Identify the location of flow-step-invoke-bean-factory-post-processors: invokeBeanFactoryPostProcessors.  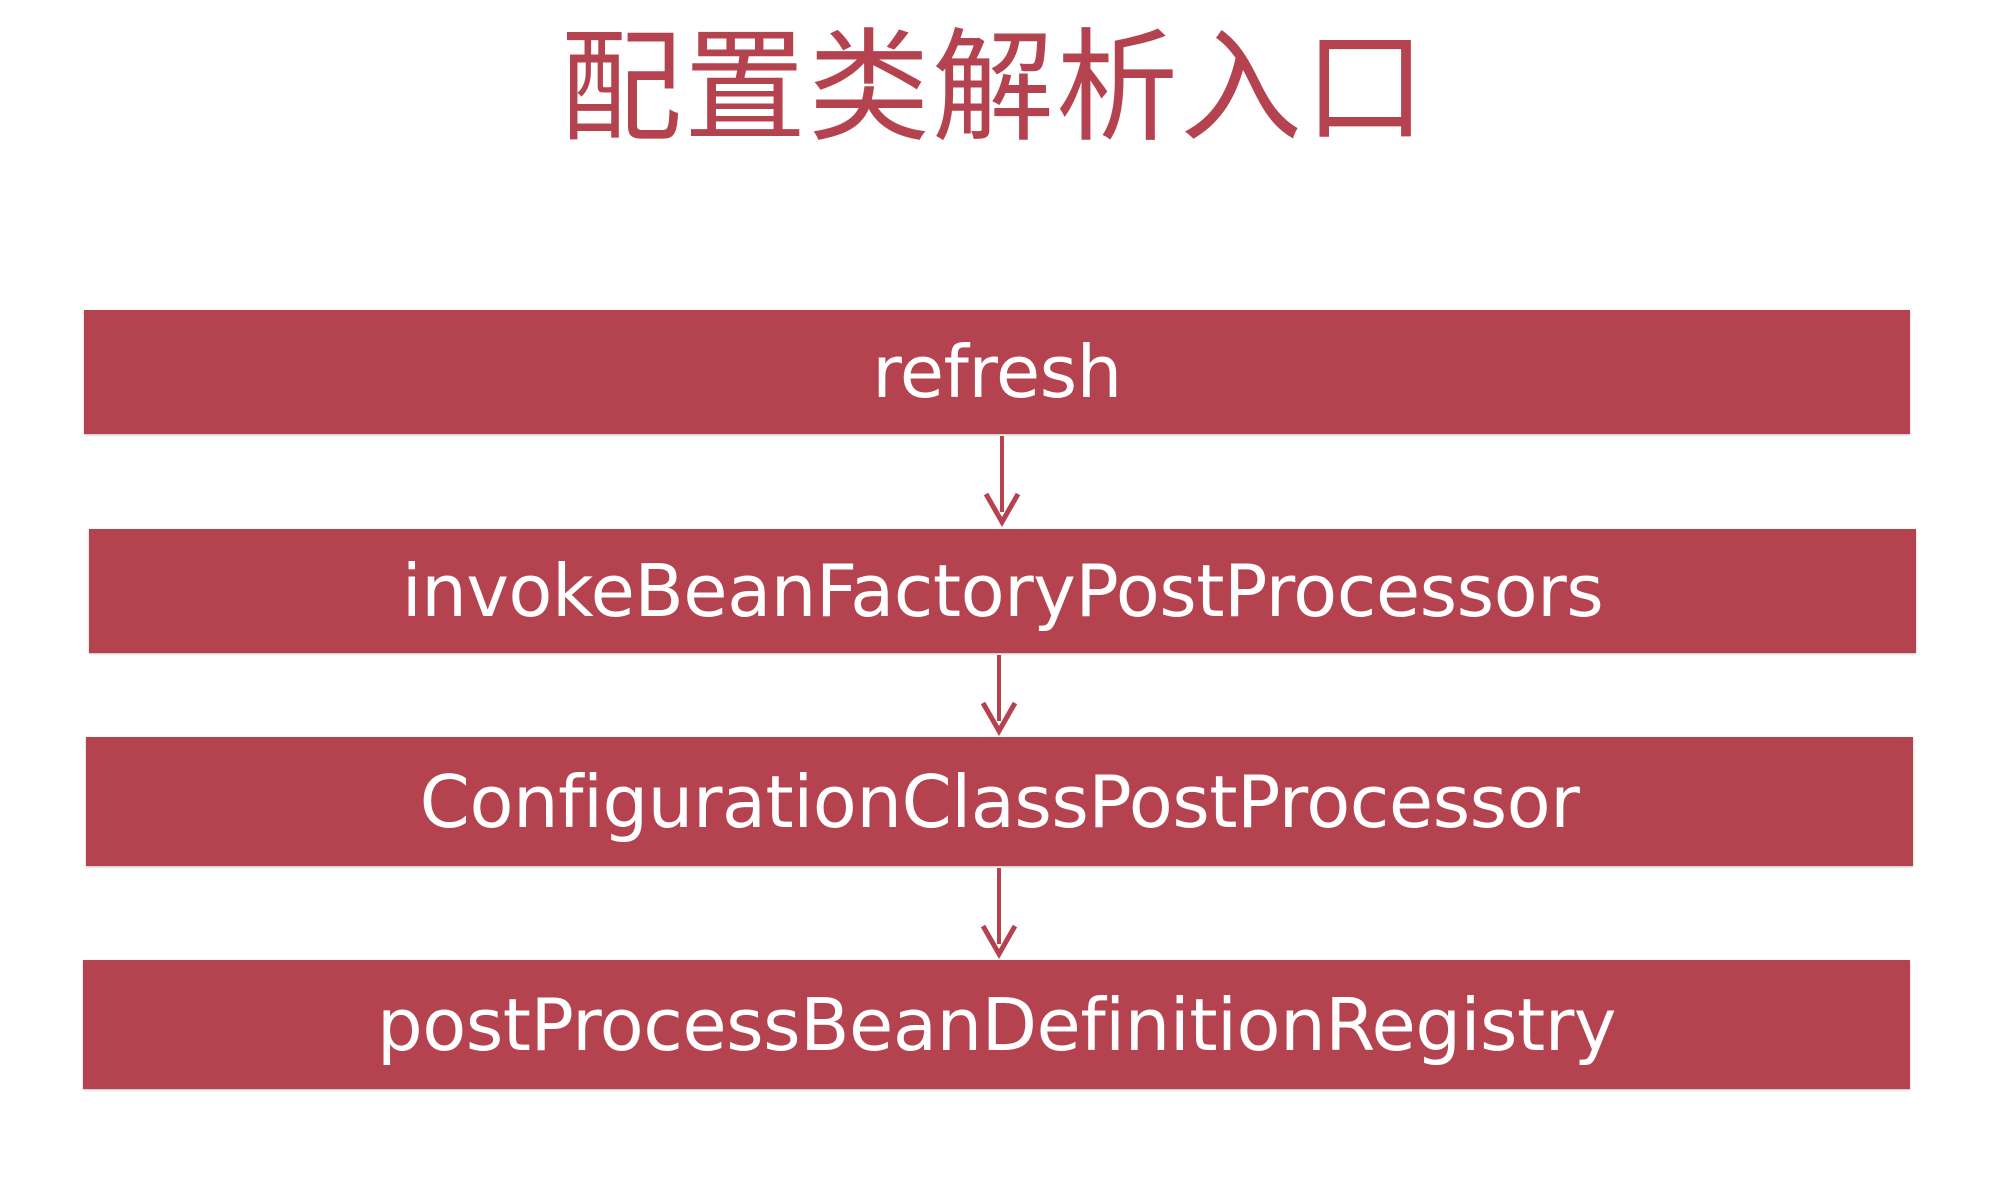
(1002, 591).